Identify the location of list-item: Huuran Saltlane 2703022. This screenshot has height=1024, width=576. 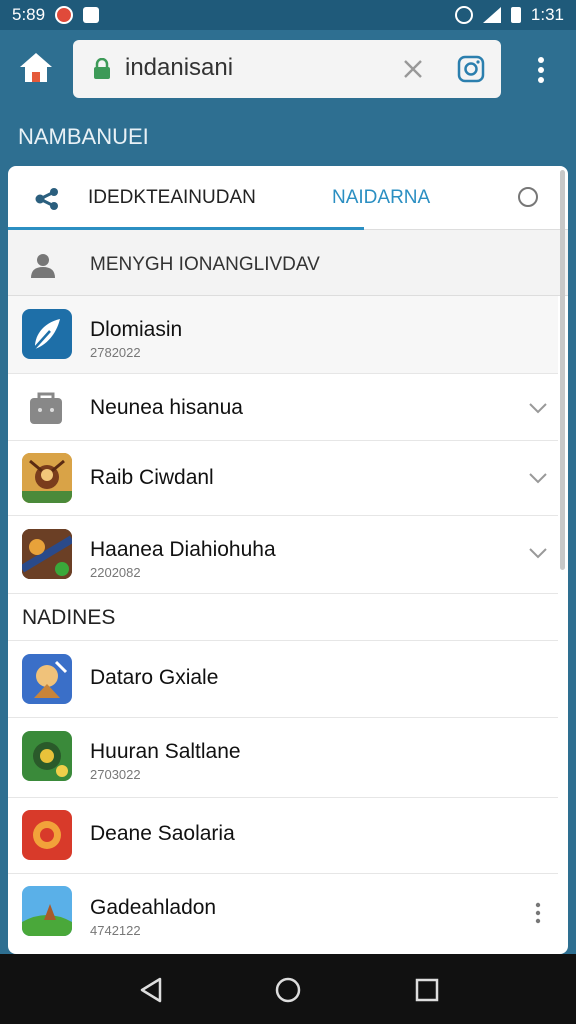
(283, 758).